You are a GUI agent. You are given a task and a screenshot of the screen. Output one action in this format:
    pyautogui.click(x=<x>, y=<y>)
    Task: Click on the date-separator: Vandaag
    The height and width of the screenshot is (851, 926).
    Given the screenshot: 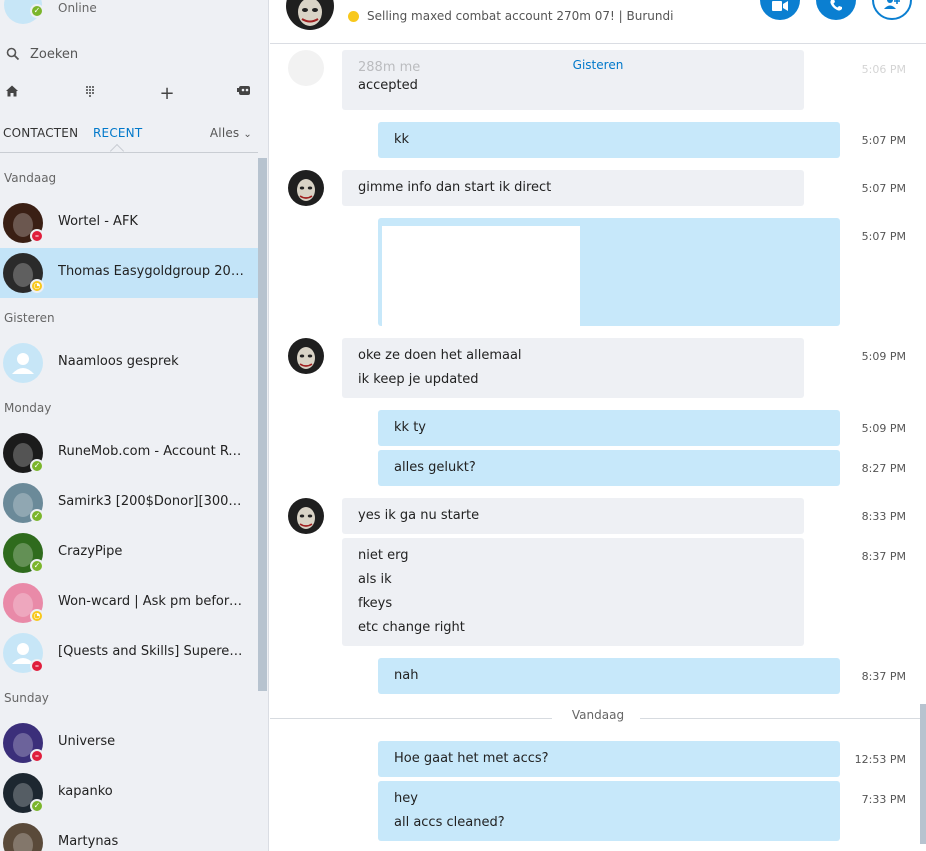 What is the action you would take?
    pyautogui.click(x=598, y=718)
    